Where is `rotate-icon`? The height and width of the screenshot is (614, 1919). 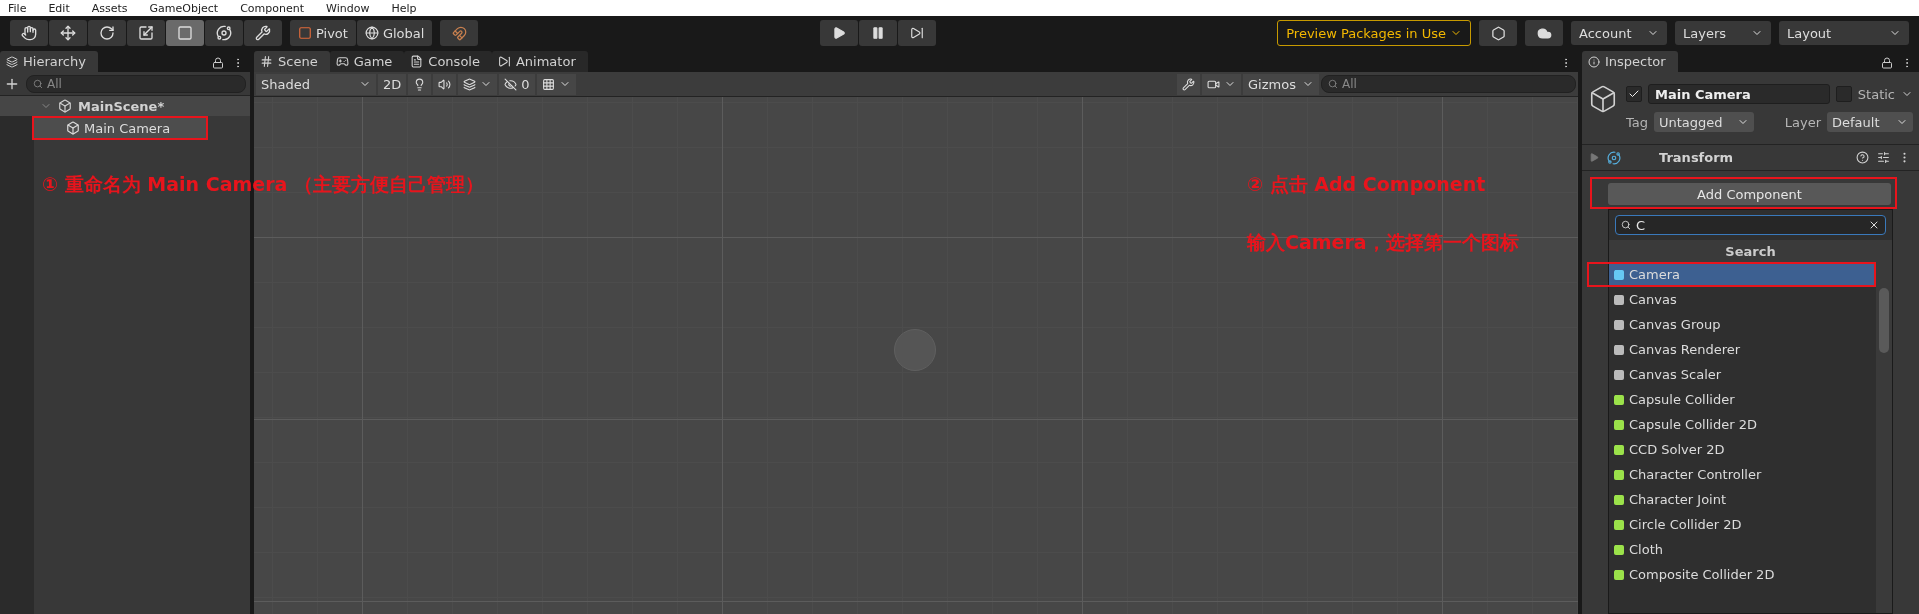
rotate-icon is located at coordinates (107, 33).